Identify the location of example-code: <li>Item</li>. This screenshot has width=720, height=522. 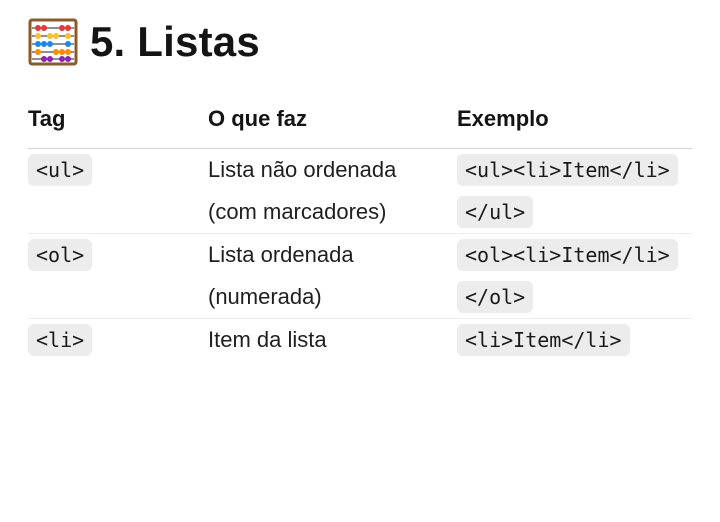
(543, 339).